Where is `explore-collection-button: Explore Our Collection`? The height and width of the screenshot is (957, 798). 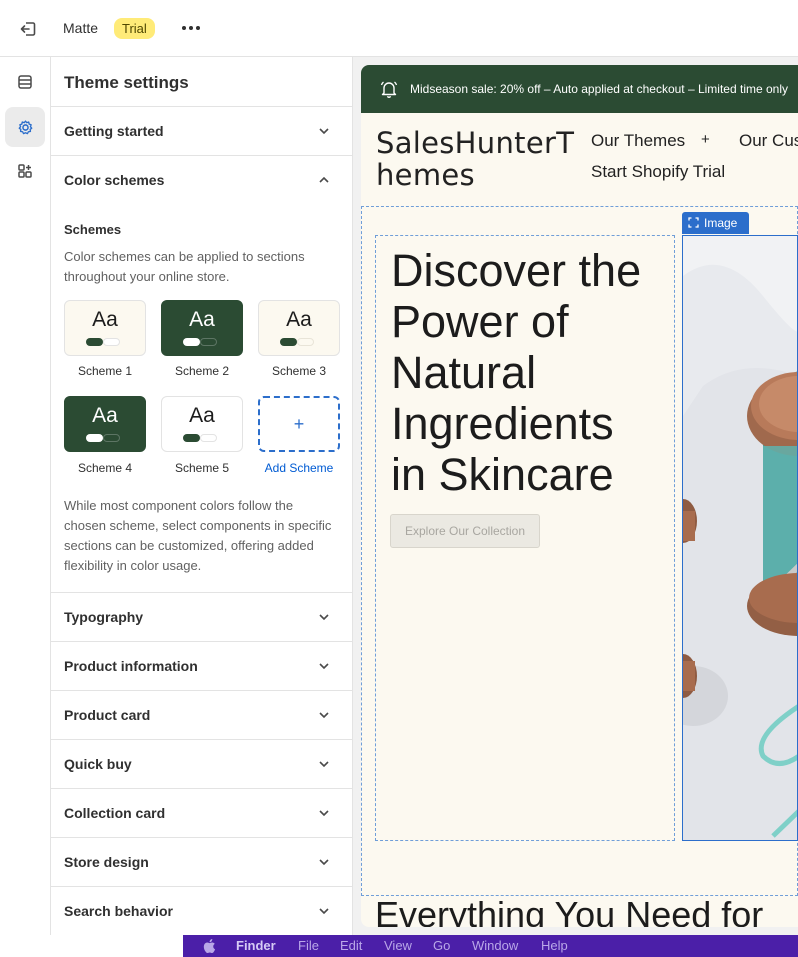 explore-collection-button: Explore Our Collection is located at coordinates (465, 531).